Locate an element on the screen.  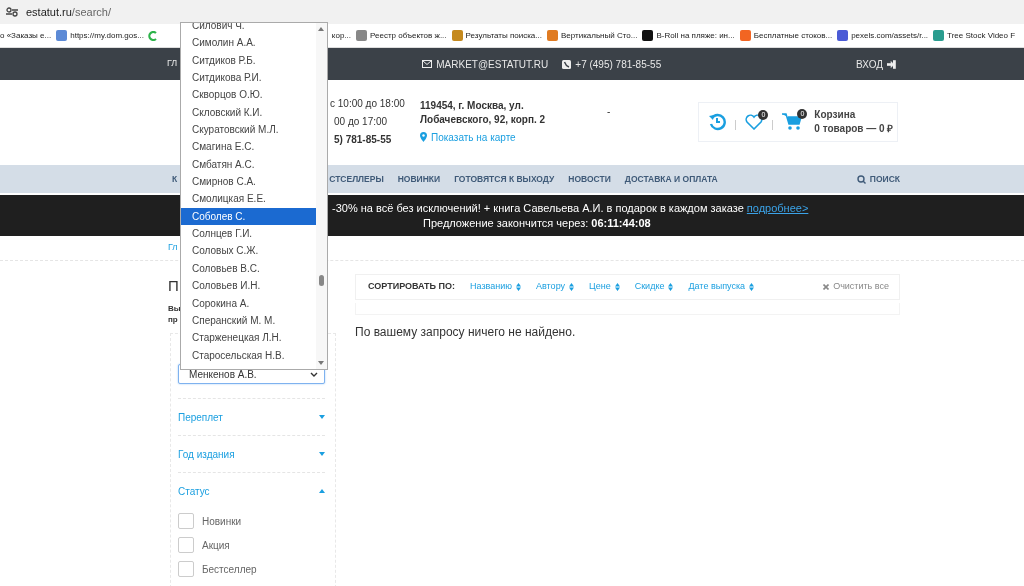
sort-label: СОРТИРОВАТЬ ПО: is located at coordinates (412, 287).